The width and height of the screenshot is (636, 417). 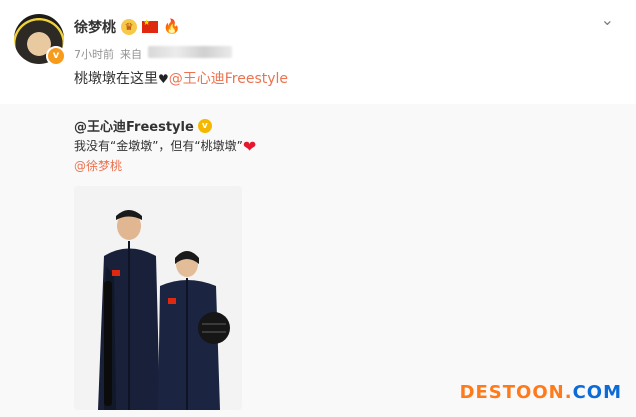 I want to click on post-time: 7小时前, so click(x=94, y=54).